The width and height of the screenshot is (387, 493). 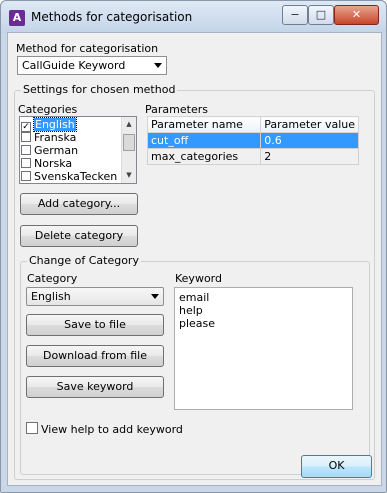 I want to click on app-icon: A, so click(x=17, y=18).